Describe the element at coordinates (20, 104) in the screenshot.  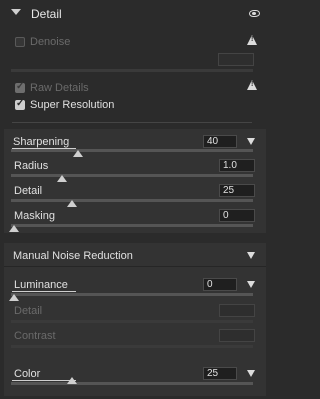
I see `super-resolution-checkbox` at that location.